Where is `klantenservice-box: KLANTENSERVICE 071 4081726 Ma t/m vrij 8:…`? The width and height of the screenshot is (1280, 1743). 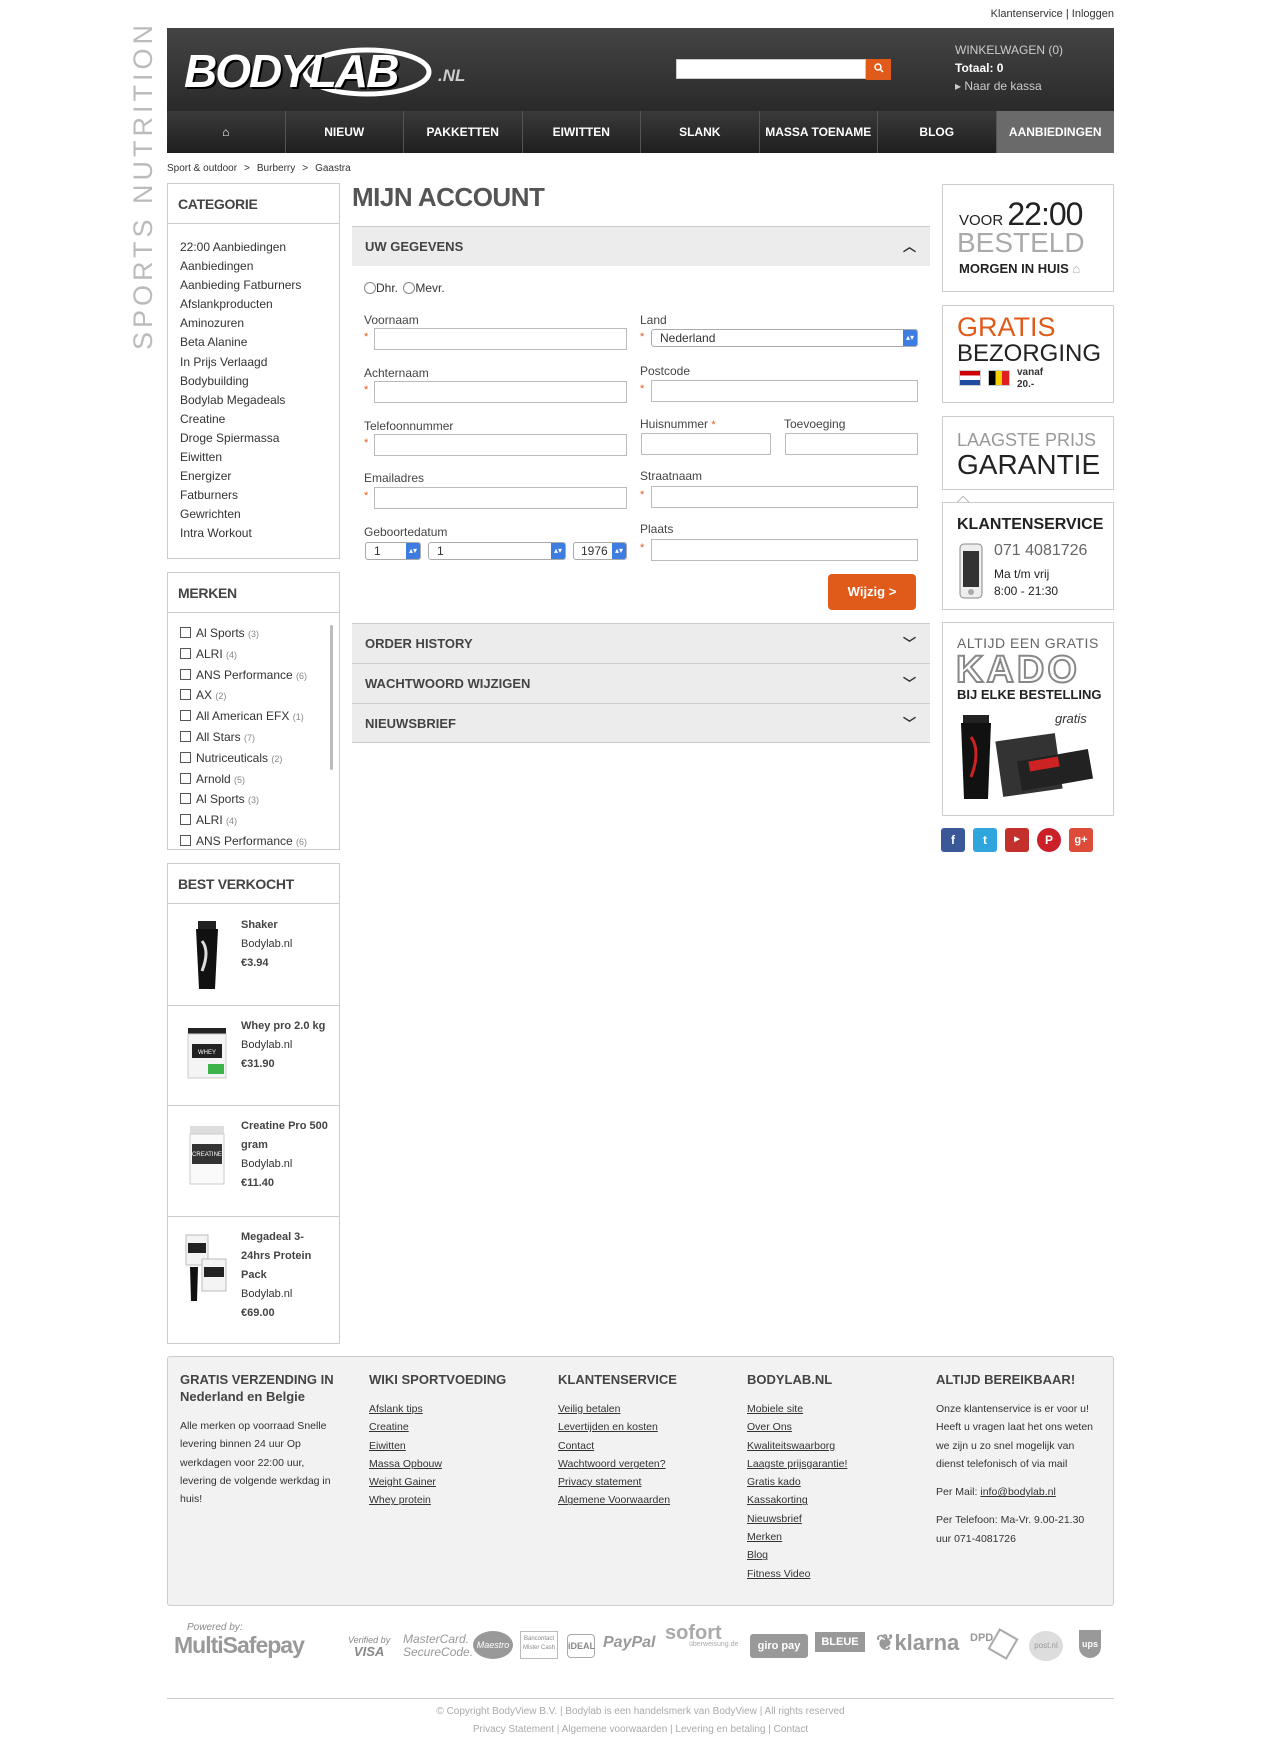
klantenservice-box: KLANTENSERVICE 071 4081726 Ma t/m vrij 8:… is located at coordinates (1028, 556).